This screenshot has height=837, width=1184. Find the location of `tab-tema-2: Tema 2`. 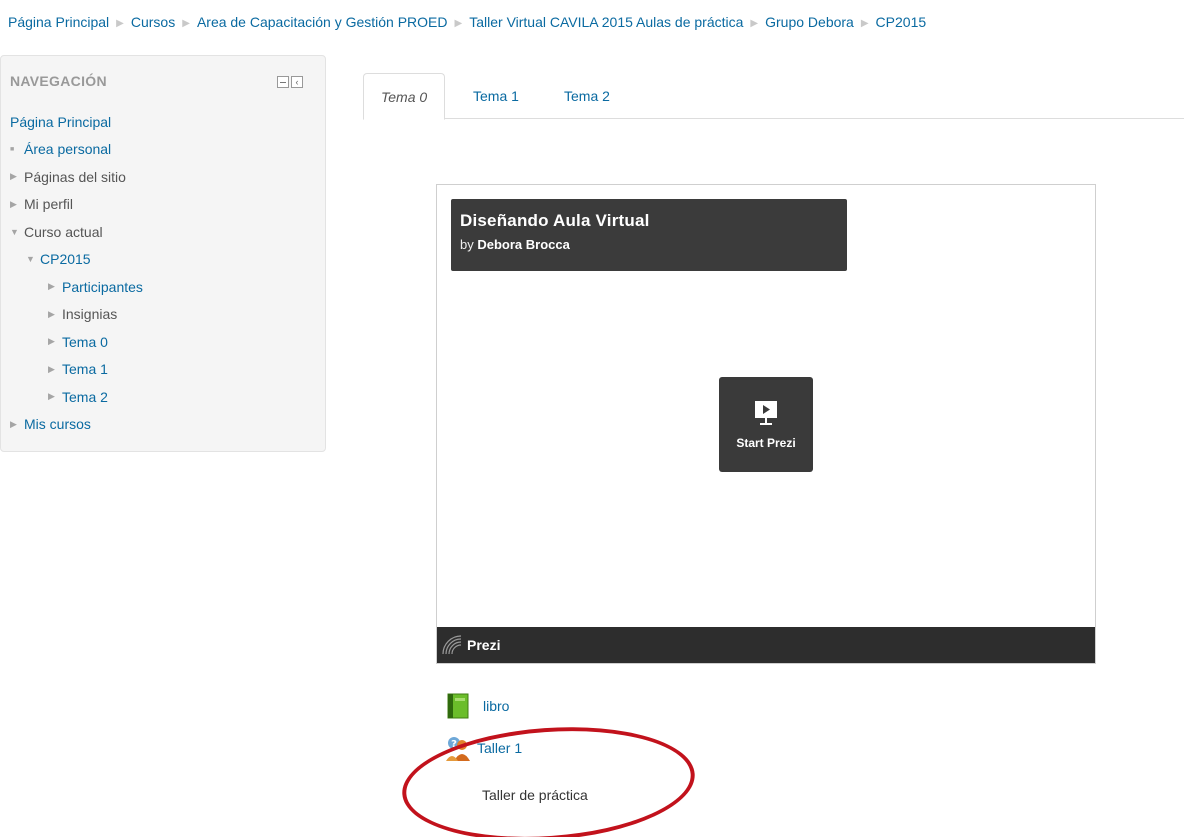

tab-tema-2: Tema 2 is located at coordinates (587, 96).